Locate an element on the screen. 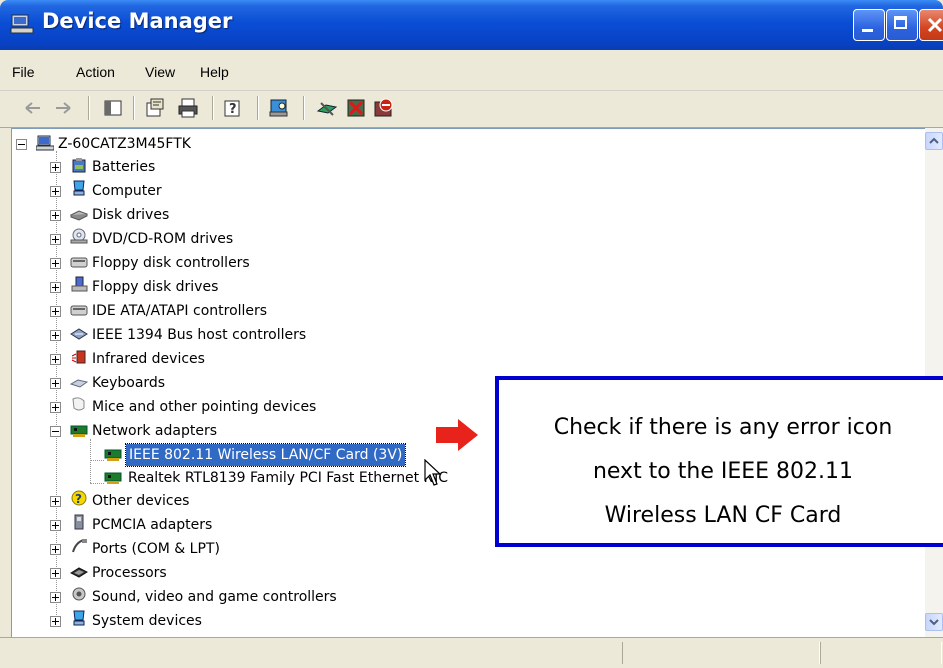 The height and width of the screenshot is (668, 943). toolbar: ? is located at coordinates (471, 109).